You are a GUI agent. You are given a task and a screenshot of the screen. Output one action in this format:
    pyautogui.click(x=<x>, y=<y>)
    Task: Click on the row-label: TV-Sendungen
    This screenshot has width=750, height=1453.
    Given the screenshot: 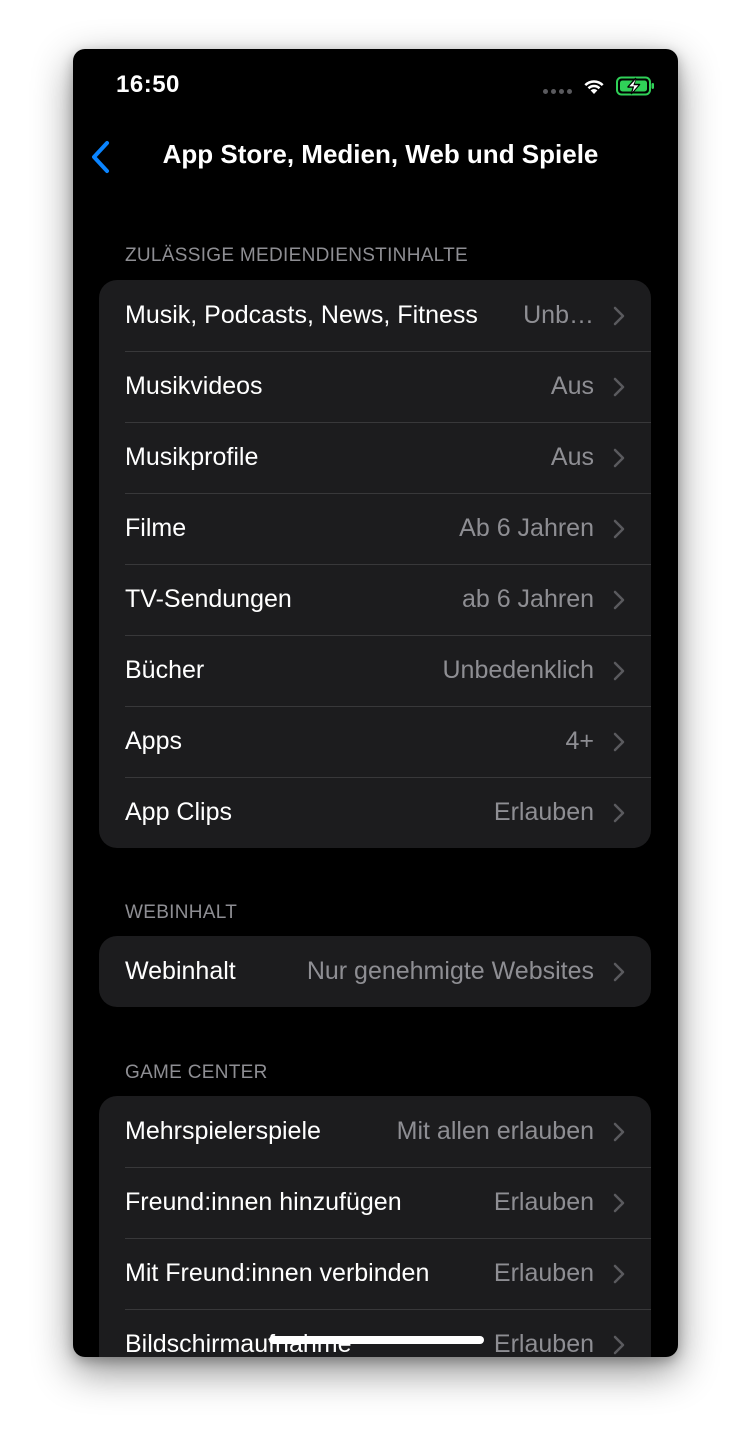 What is the action you would take?
    pyautogui.click(x=208, y=599)
    